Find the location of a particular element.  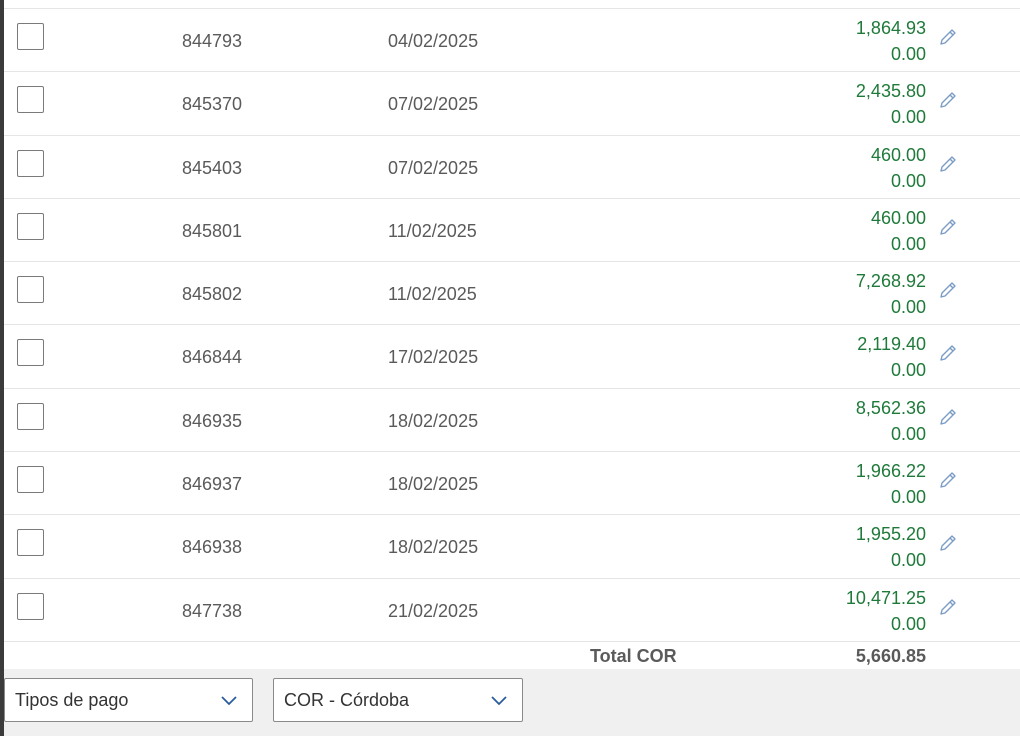

document-date: 21/02/2025 is located at coordinates (433, 610).